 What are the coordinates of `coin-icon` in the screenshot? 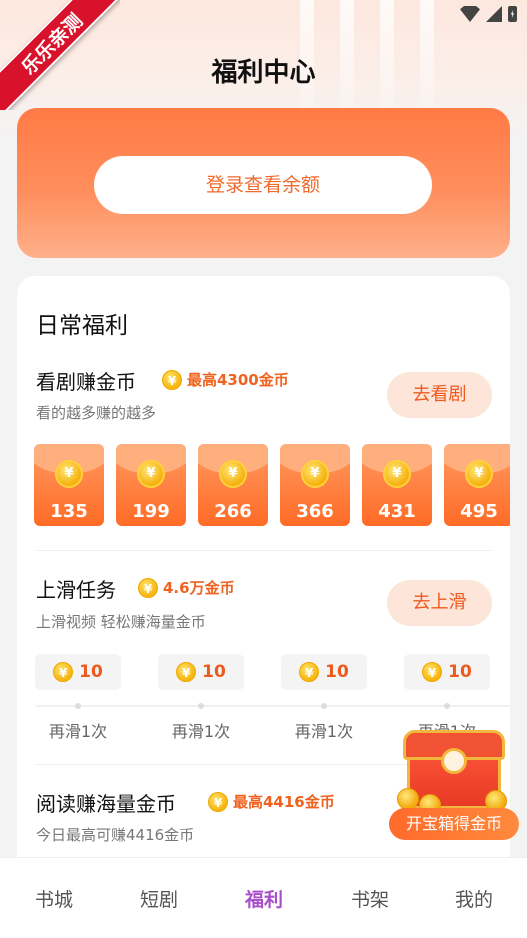 It's located at (408, 799).